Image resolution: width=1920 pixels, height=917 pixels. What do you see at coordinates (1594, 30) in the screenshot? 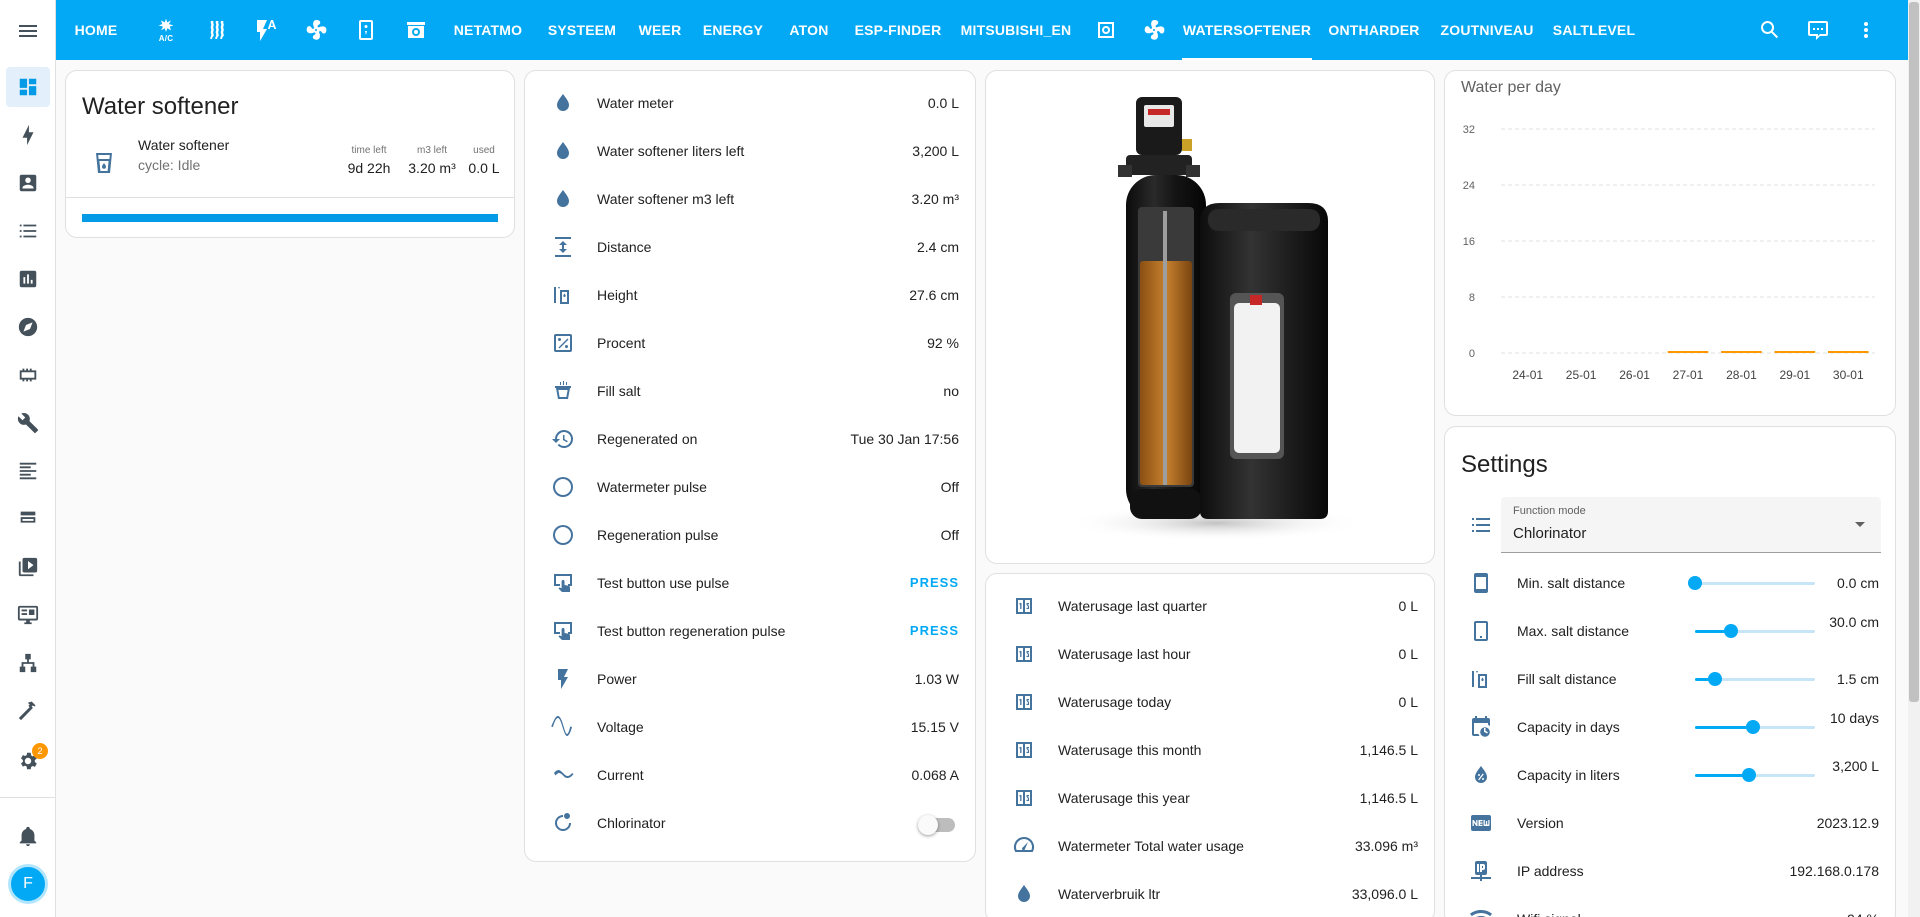
I see `tab-saltlevel: SALTLEVEL` at bounding box center [1594, 30].